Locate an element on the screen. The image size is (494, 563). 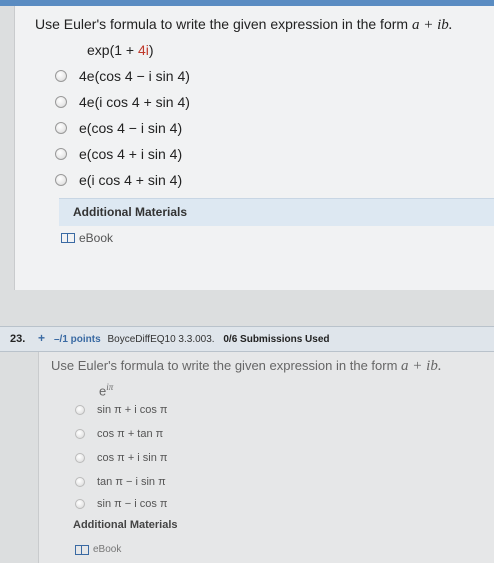
option-label: e(i cos 4 + sin 4) is located at coordinates (131, 180).